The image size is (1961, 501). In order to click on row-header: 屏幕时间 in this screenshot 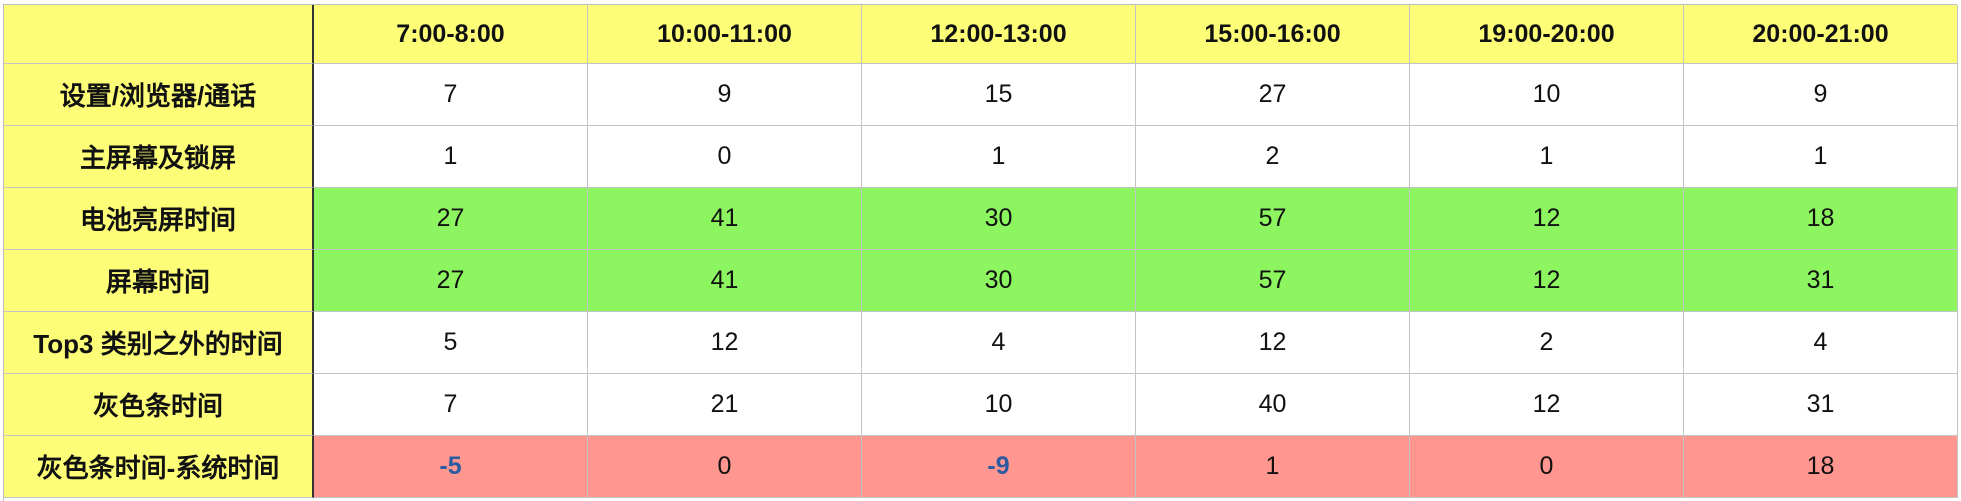, I will do `click(159, 281)`.